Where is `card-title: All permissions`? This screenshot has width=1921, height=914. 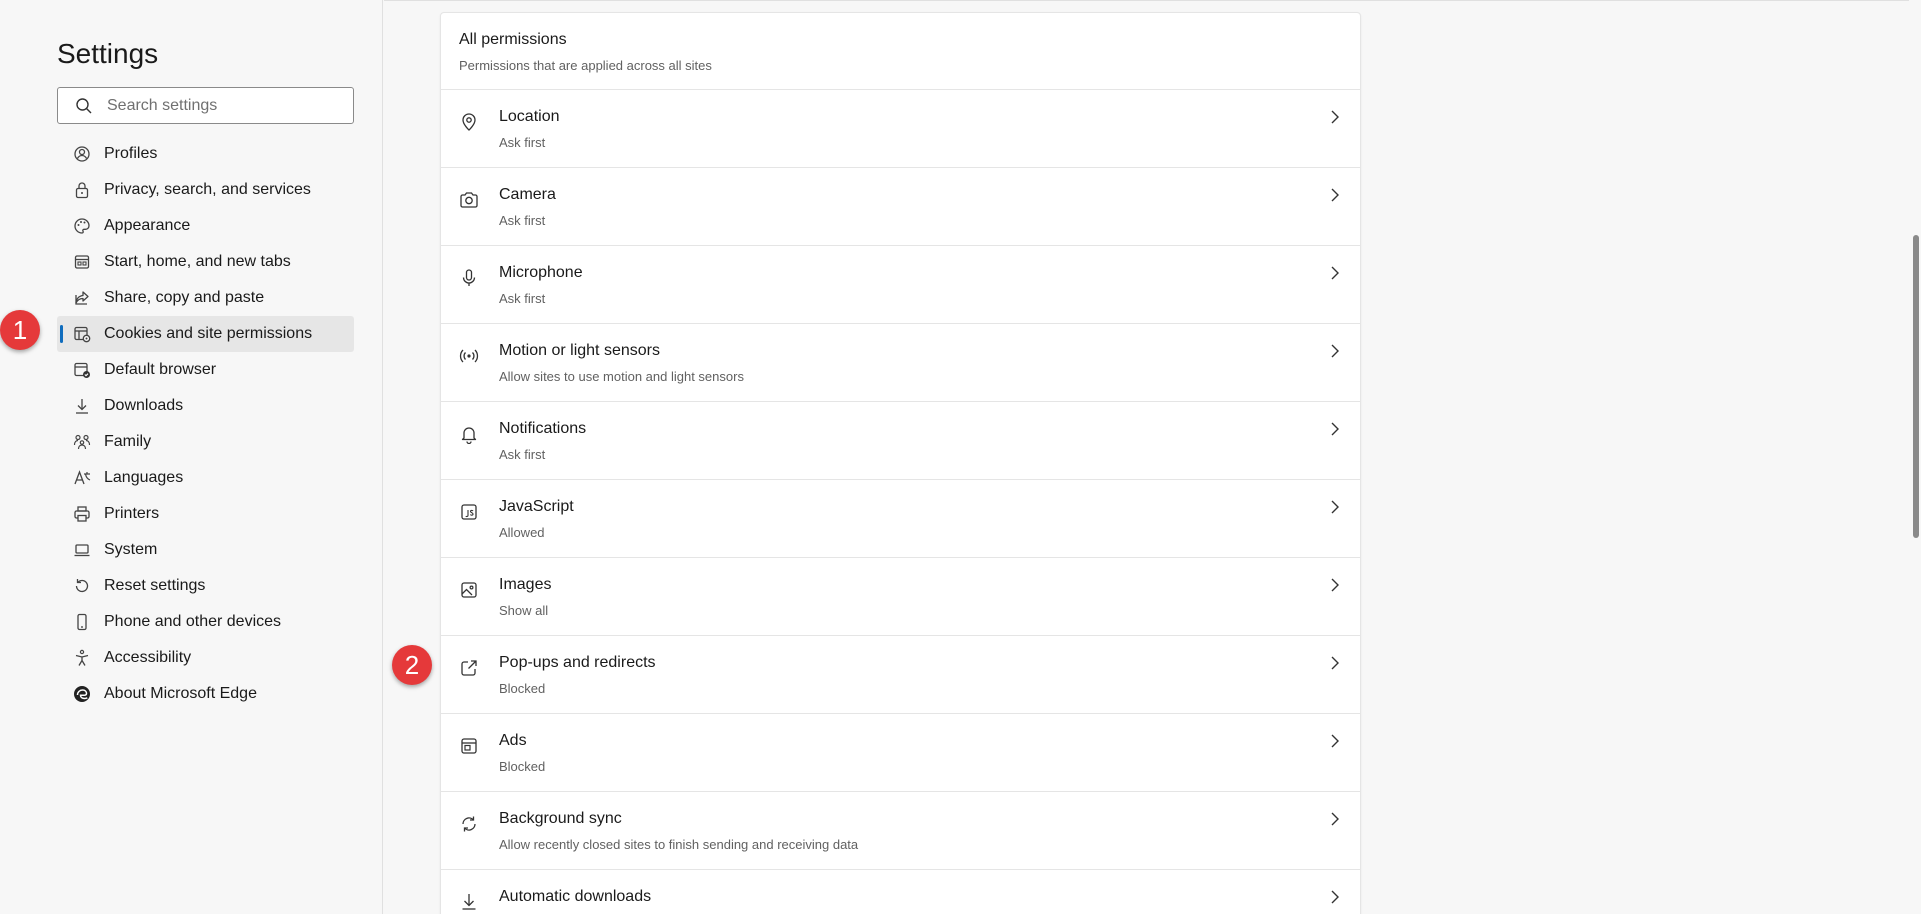
card-title: All permissions is located at coordinates (513, 39).